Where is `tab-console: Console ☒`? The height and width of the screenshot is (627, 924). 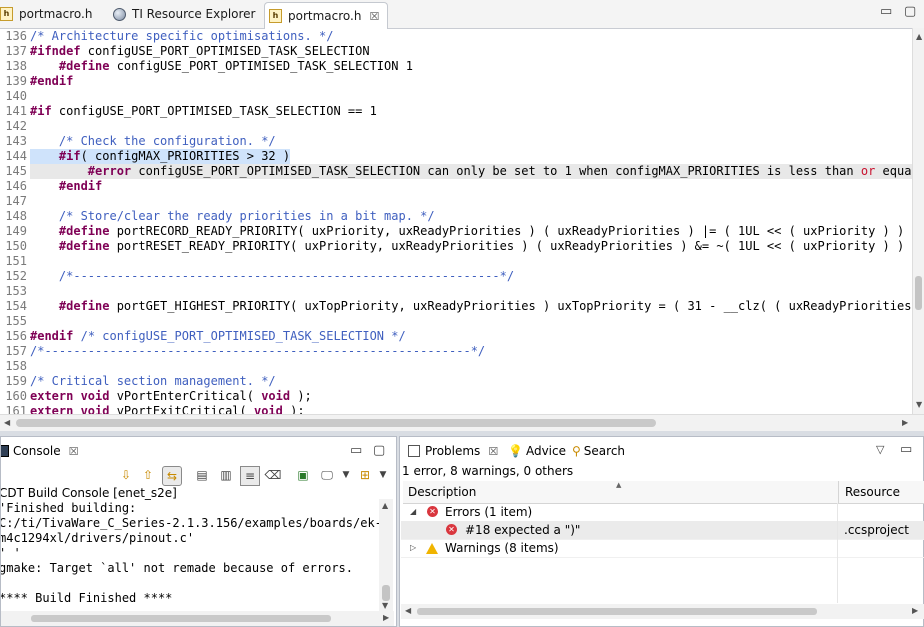 tab-console: Console ☒ is located at coordinates (40, 451).